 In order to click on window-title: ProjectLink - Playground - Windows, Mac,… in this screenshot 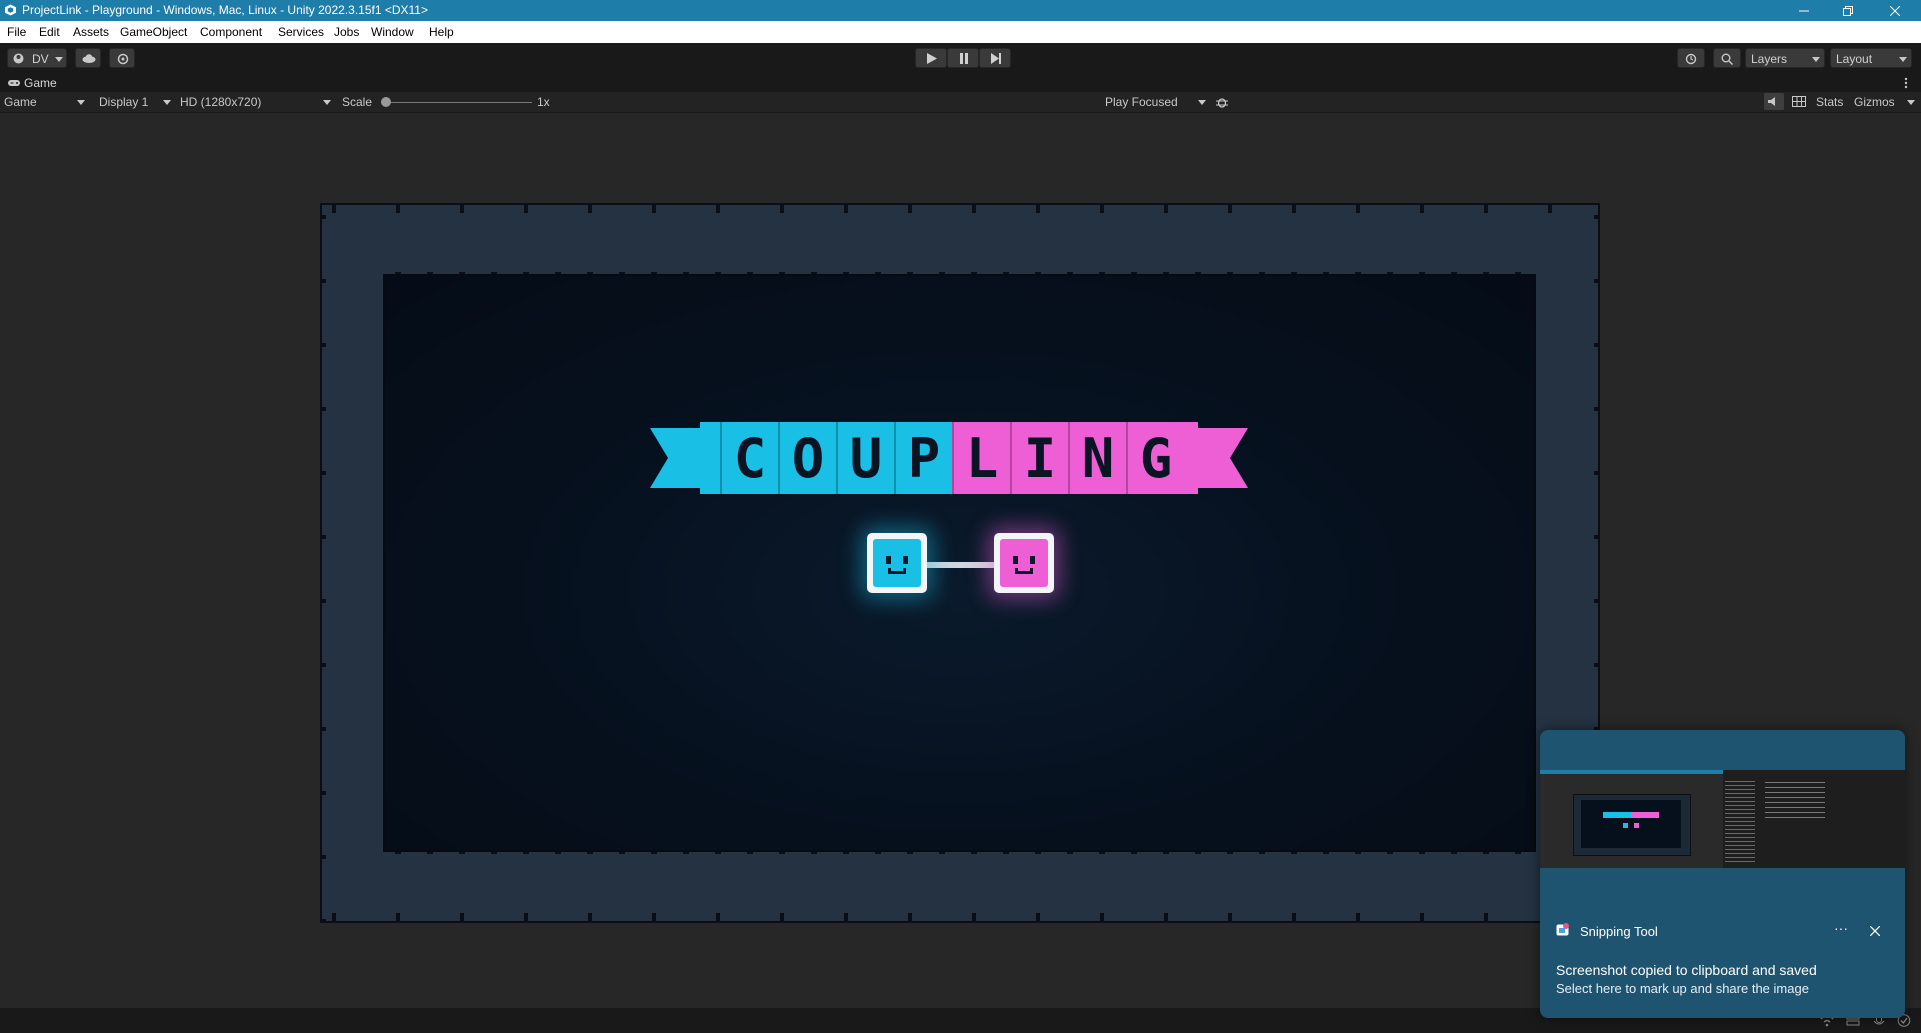, I will do `click(225, 10)`.